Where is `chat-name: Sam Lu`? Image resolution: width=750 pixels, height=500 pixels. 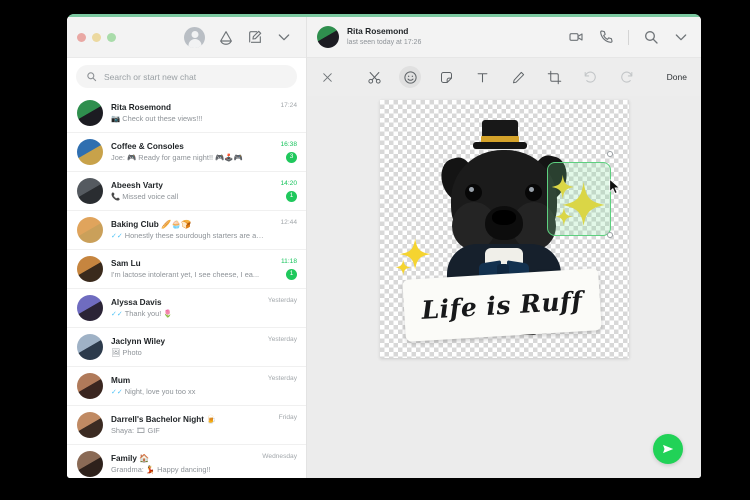 chat-name: Sam Lu is located at coordinates (126, 263).